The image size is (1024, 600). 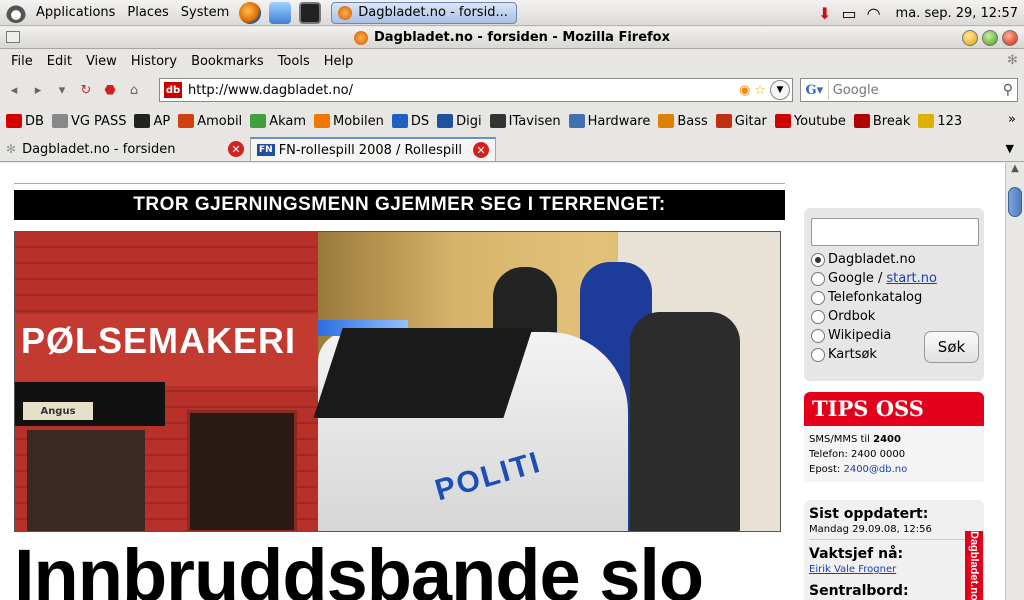 I want to click on music-launcher-icon, so click(x=280, y=12).